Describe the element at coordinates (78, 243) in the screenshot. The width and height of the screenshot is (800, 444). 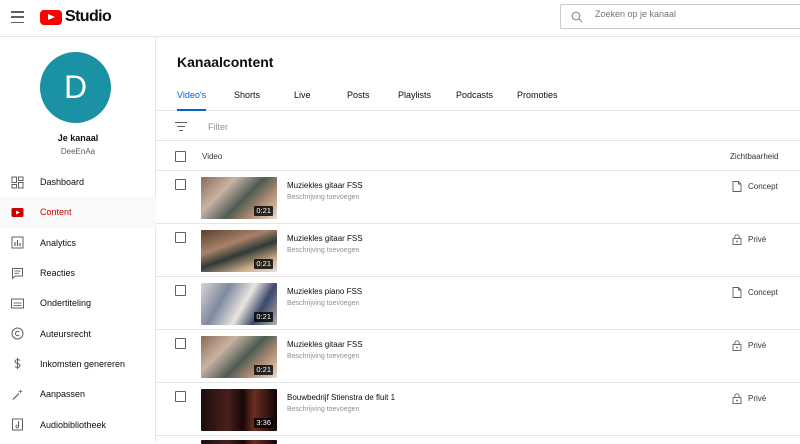
I see `sidebar-item-analytics: Analytics` at that location.